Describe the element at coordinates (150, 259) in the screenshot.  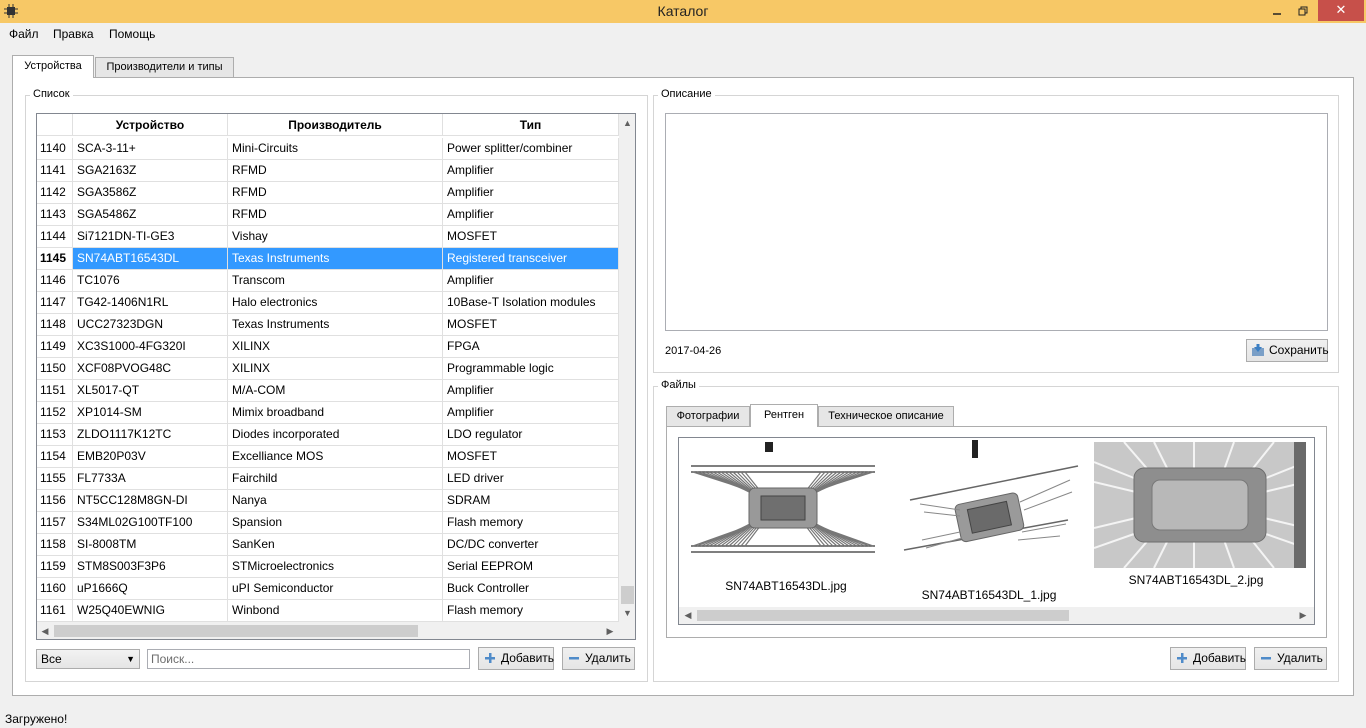
I see `device-cell: SN74ABT16543DL` at that location.